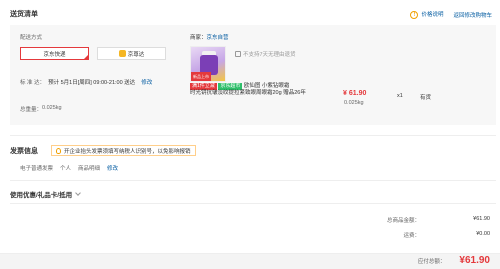 The image size is (500, 269). What do you see at coordinates (438, 220) in the screenshot?
I see `goods-total-row: 总商品金额： ¥61.90` at bounding box center [438, 220].